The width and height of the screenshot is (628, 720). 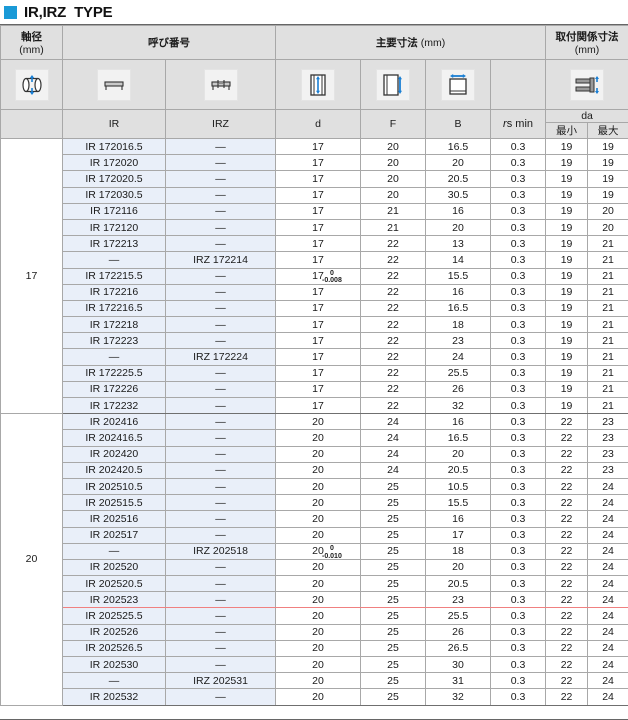 I want to click on cell-b-value: 32, so click(x=458, y=697).